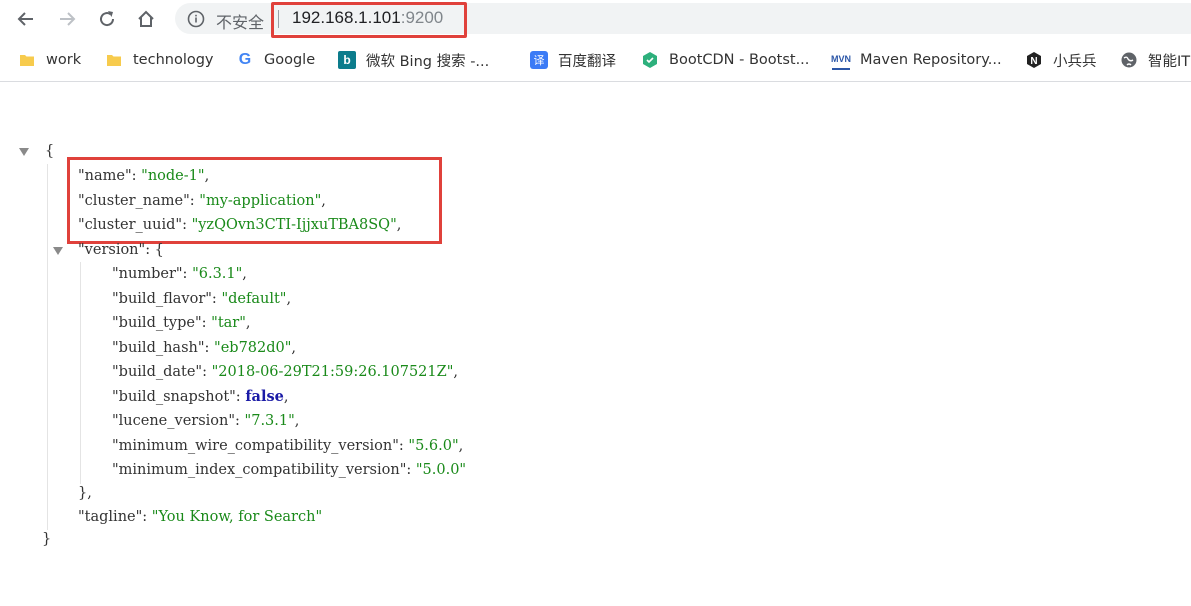  I want to click on json-line-build-flavor: "build_flavor": "default",, so click(201, 299).